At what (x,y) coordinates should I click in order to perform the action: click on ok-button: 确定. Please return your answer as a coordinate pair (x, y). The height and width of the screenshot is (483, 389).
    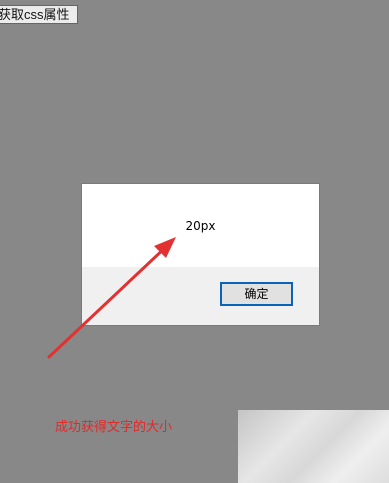
    Looking at the image, I should click on (256, 294).